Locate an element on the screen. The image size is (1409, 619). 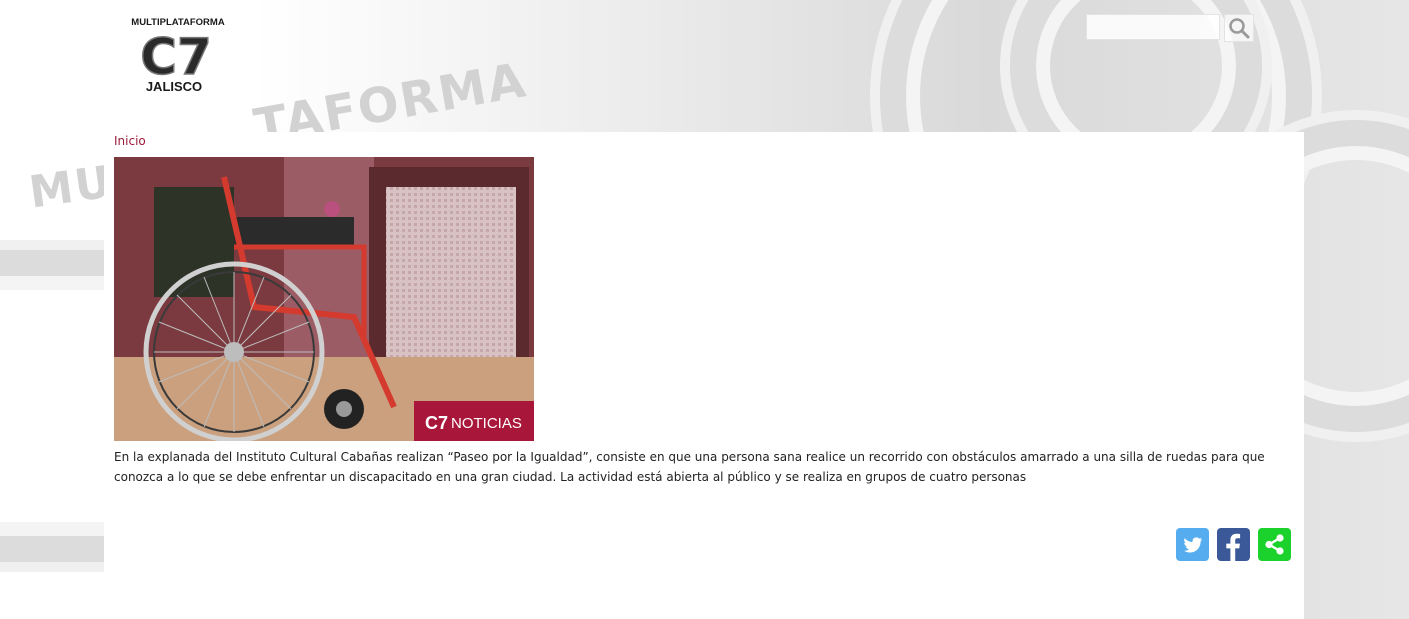
image-overlay-label: NOTICIAS is located at coordinates (486, 423).